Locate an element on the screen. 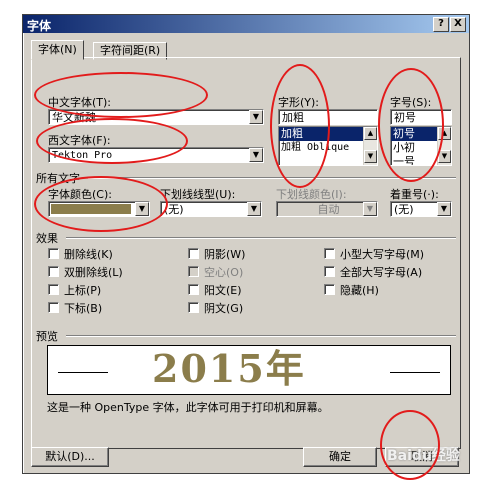  outline-label: 空心(O) is located at coordinates (224, 272).